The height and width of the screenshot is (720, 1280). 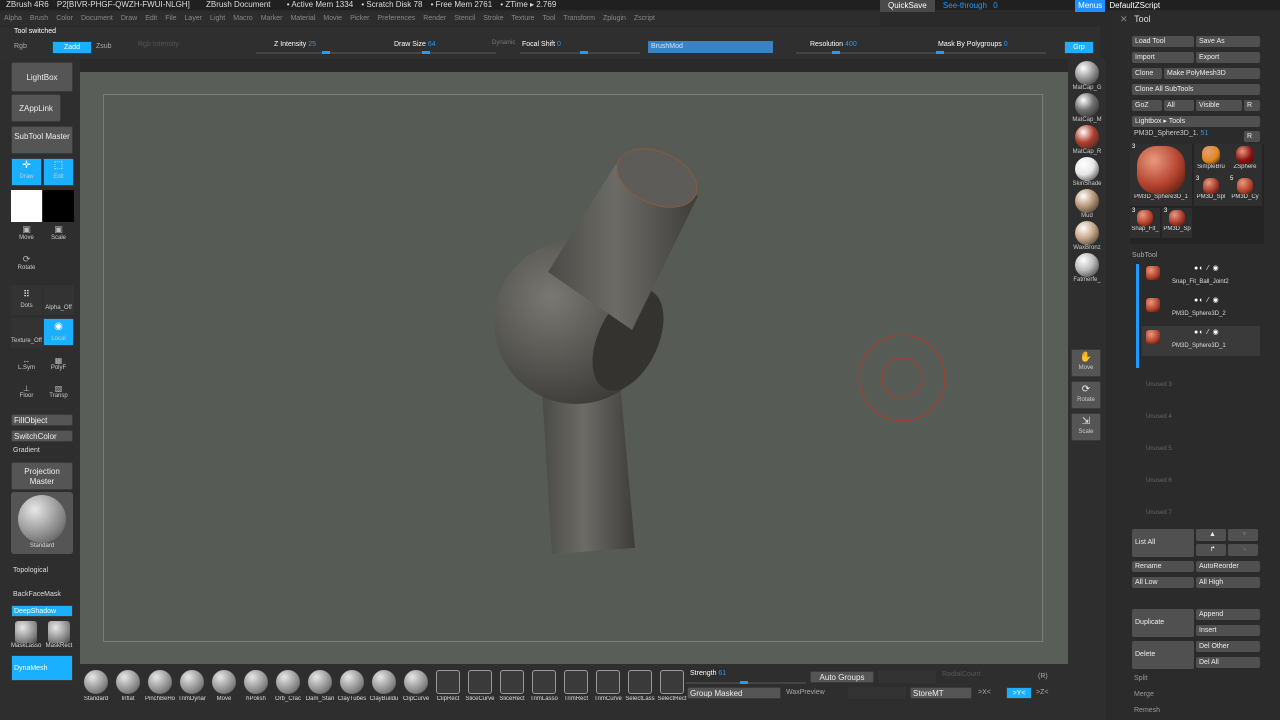 I want to click on menu-item-color: Color, so click(x=64, y=19).